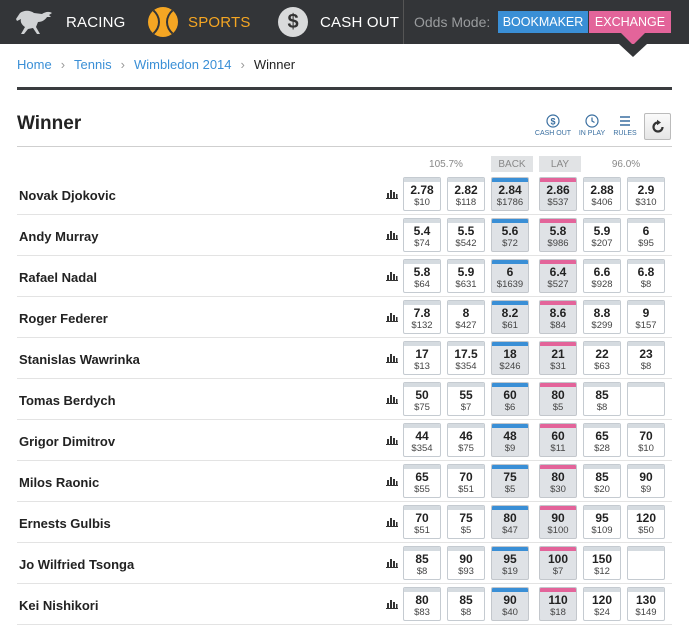 The height and width of the screenshot is (626, 689). Describe the element at coordinates (466, 440) in the screenshot. I see `back-price-2-button: 46 $75` at that location.